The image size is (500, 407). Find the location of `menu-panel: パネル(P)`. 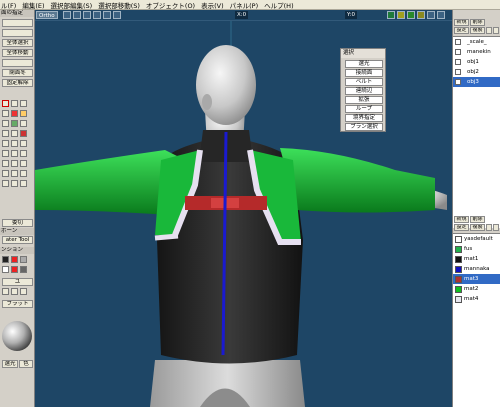

menu-panel: パネル(P) is located at coordinates (244, 5).